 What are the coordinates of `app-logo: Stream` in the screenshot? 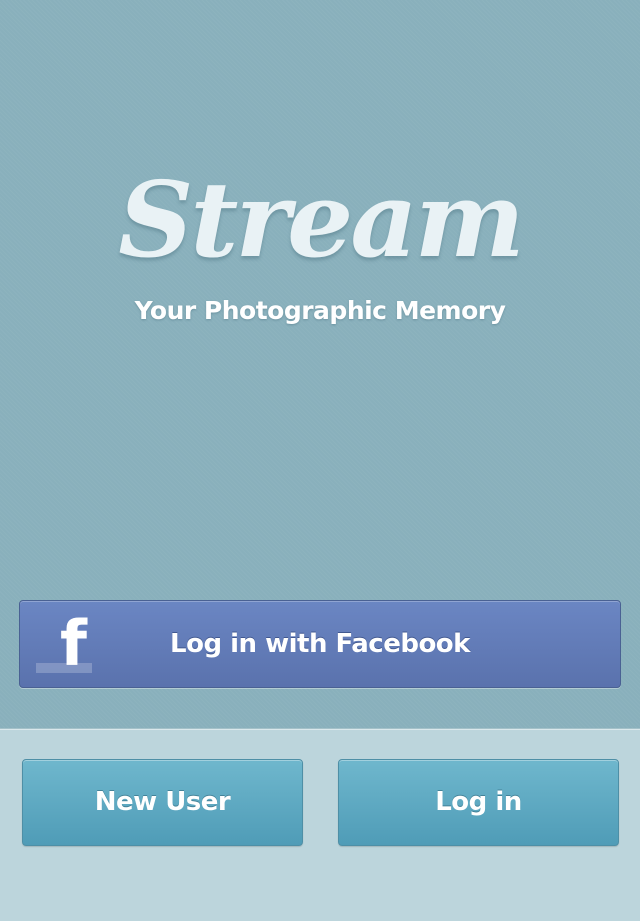 It's located at (321, 219).